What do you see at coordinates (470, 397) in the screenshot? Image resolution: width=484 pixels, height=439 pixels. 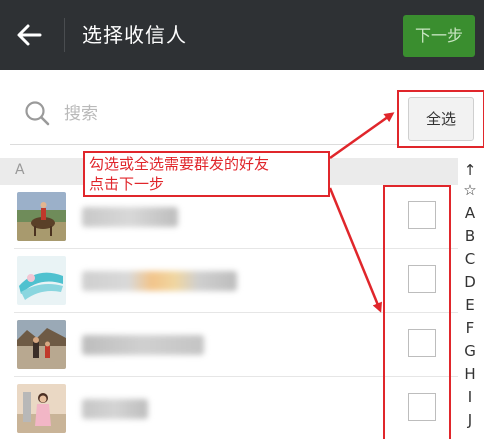 I see `index-item: I` at bounding box center [470, 397].